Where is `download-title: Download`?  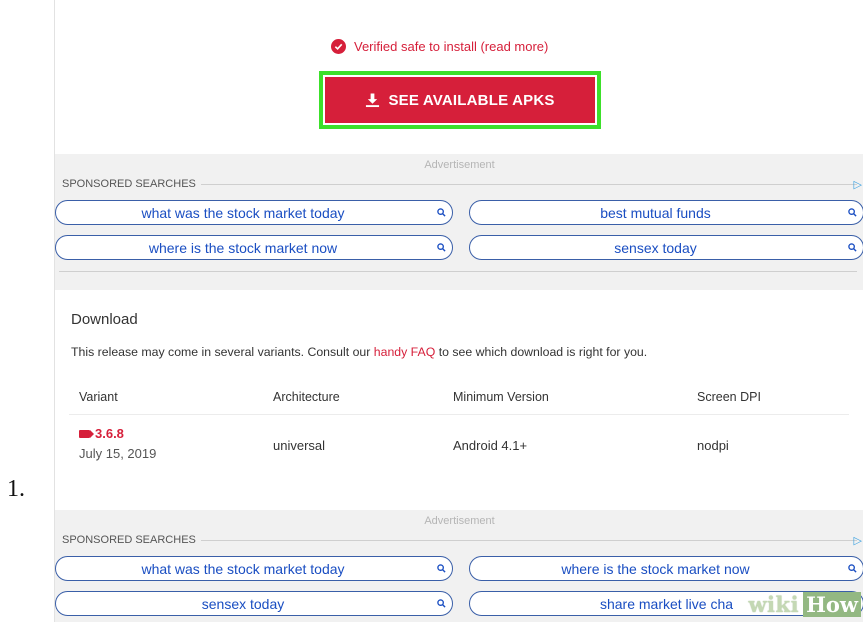
download-title: Download is located at coordinates (104, 319).